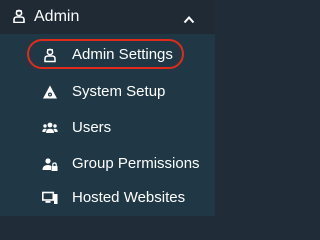 This screenshot has height=240, width=320. What do you see at coordinates (50, 198) in the screenshot?
I see `hosted-websites-icon` at bounding box center [50, 198].